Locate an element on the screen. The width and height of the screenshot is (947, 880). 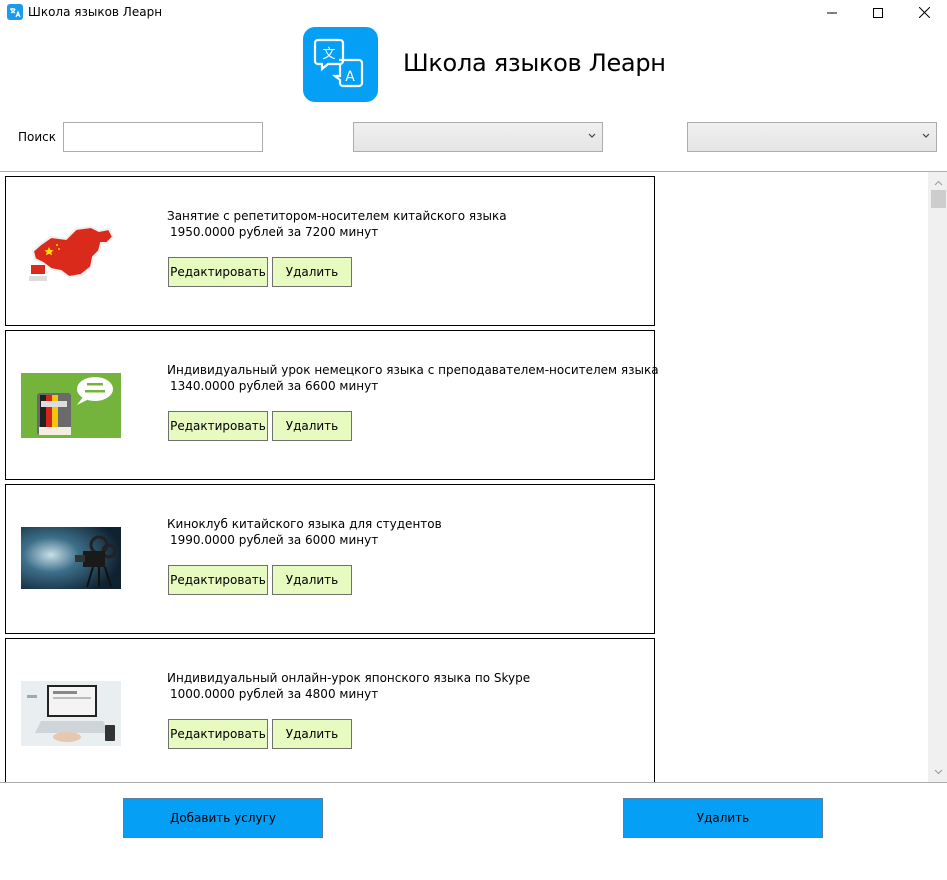
page-title: Школа языков Леарн is located at coordinates (534, 63).